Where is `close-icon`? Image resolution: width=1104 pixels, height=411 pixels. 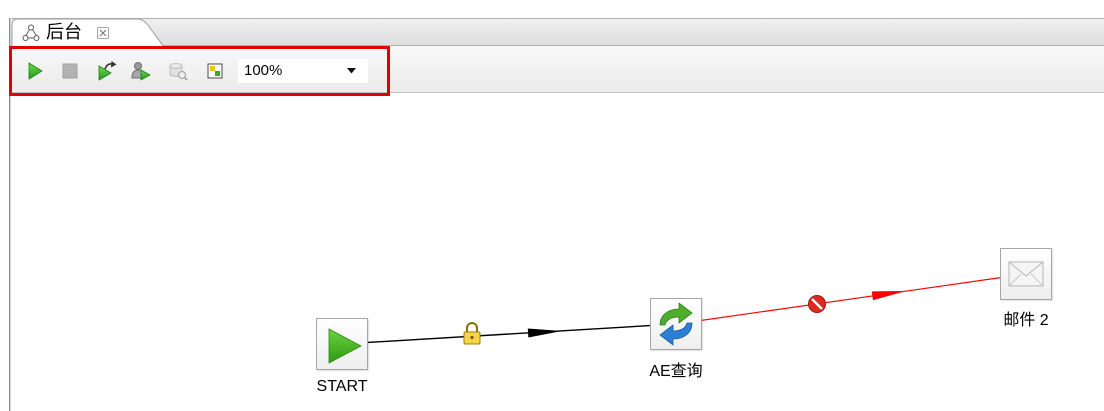
close-icon is located at coordinates (103, 33).